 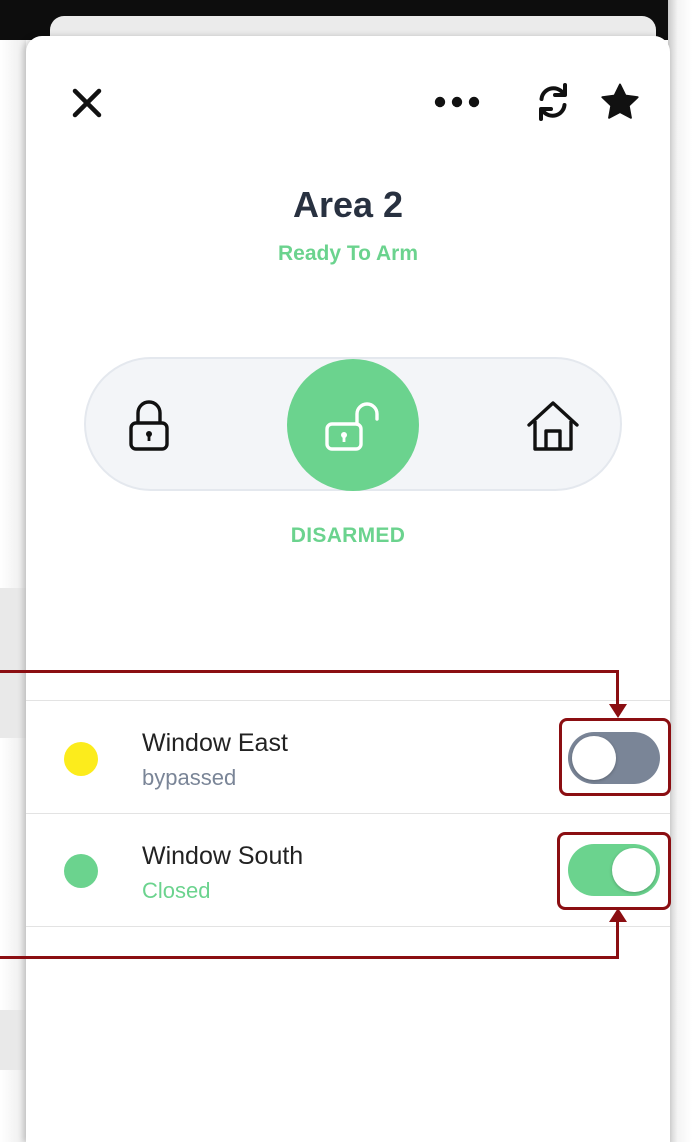 I want to click on home-icon, so click(x=553, y=426).